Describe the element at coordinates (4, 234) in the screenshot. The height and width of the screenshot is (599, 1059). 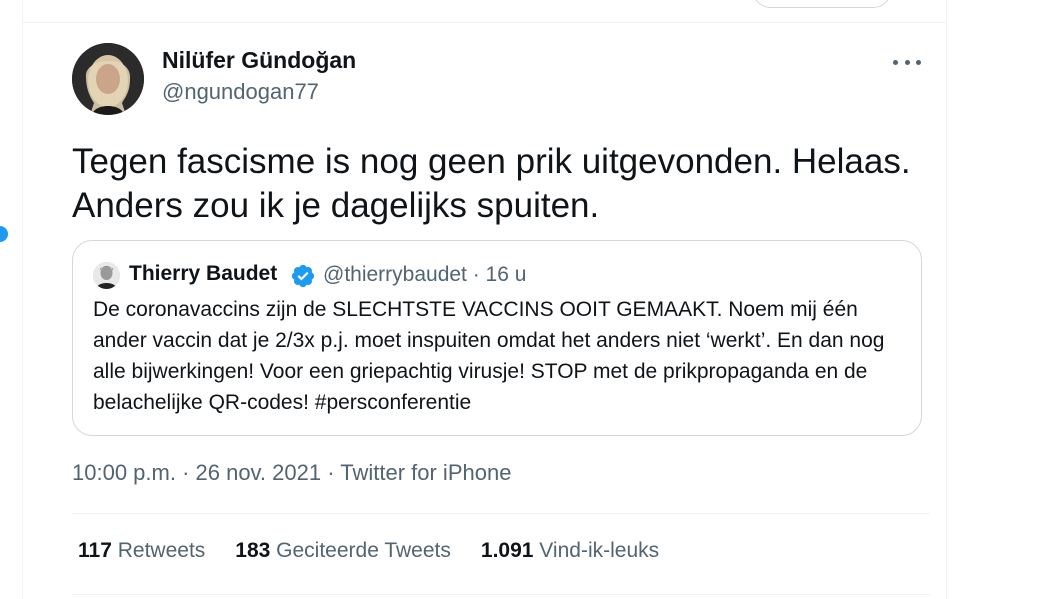
I see `notification-dot-icon` at that location.